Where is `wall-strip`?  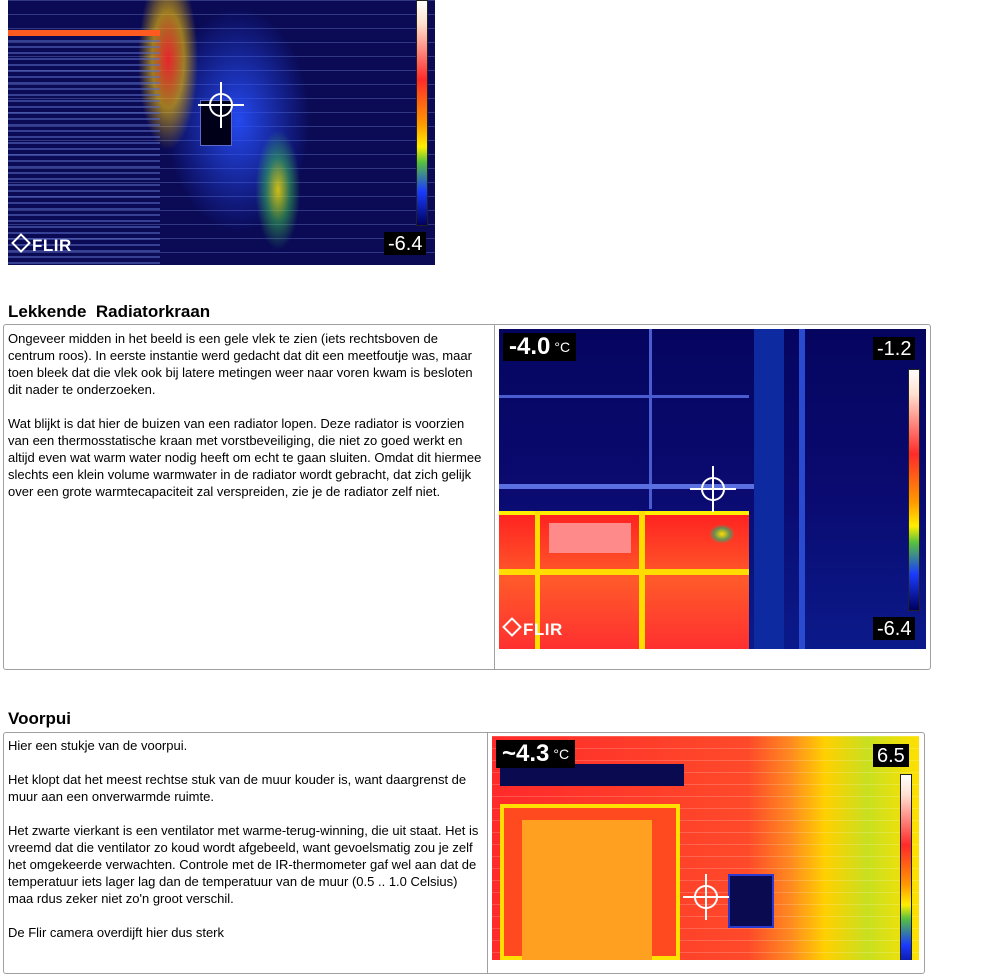 wall-strip is located at coordinates (769, 489).